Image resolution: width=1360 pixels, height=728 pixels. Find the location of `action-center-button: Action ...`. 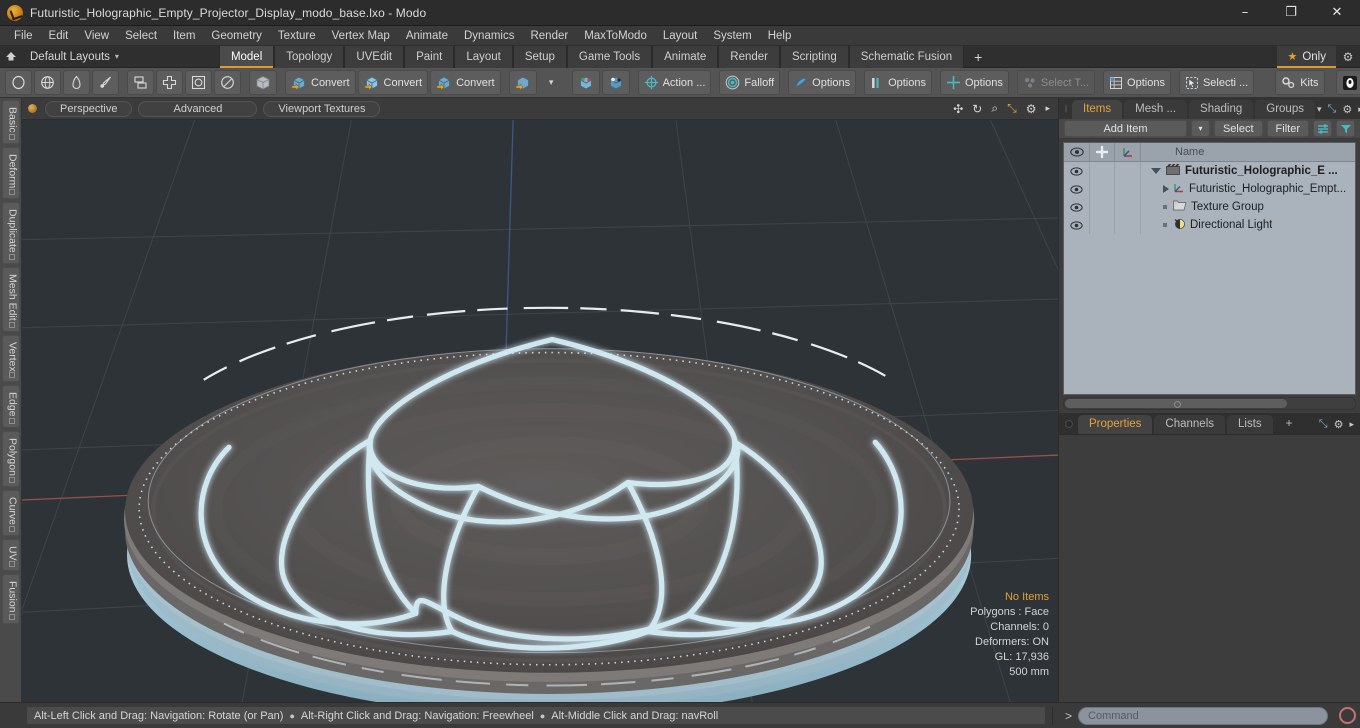

action-center-button: Action ... is located at coordinates (674, 82).